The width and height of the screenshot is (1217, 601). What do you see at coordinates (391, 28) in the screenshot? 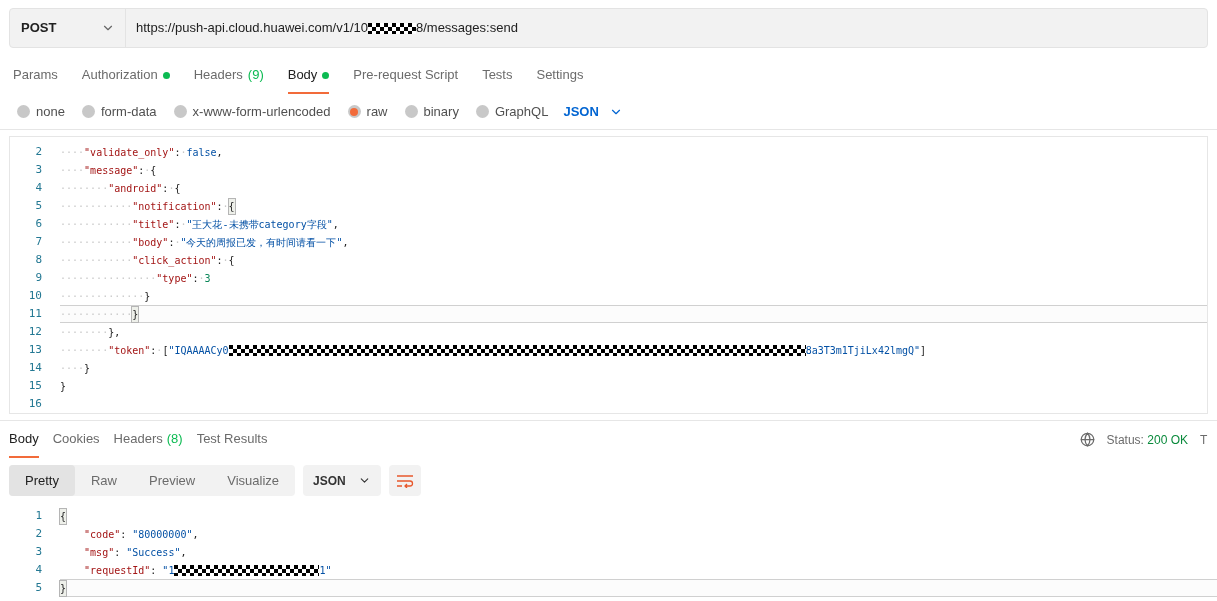
I see `redaction-mark` at bounding box center [391, 28].